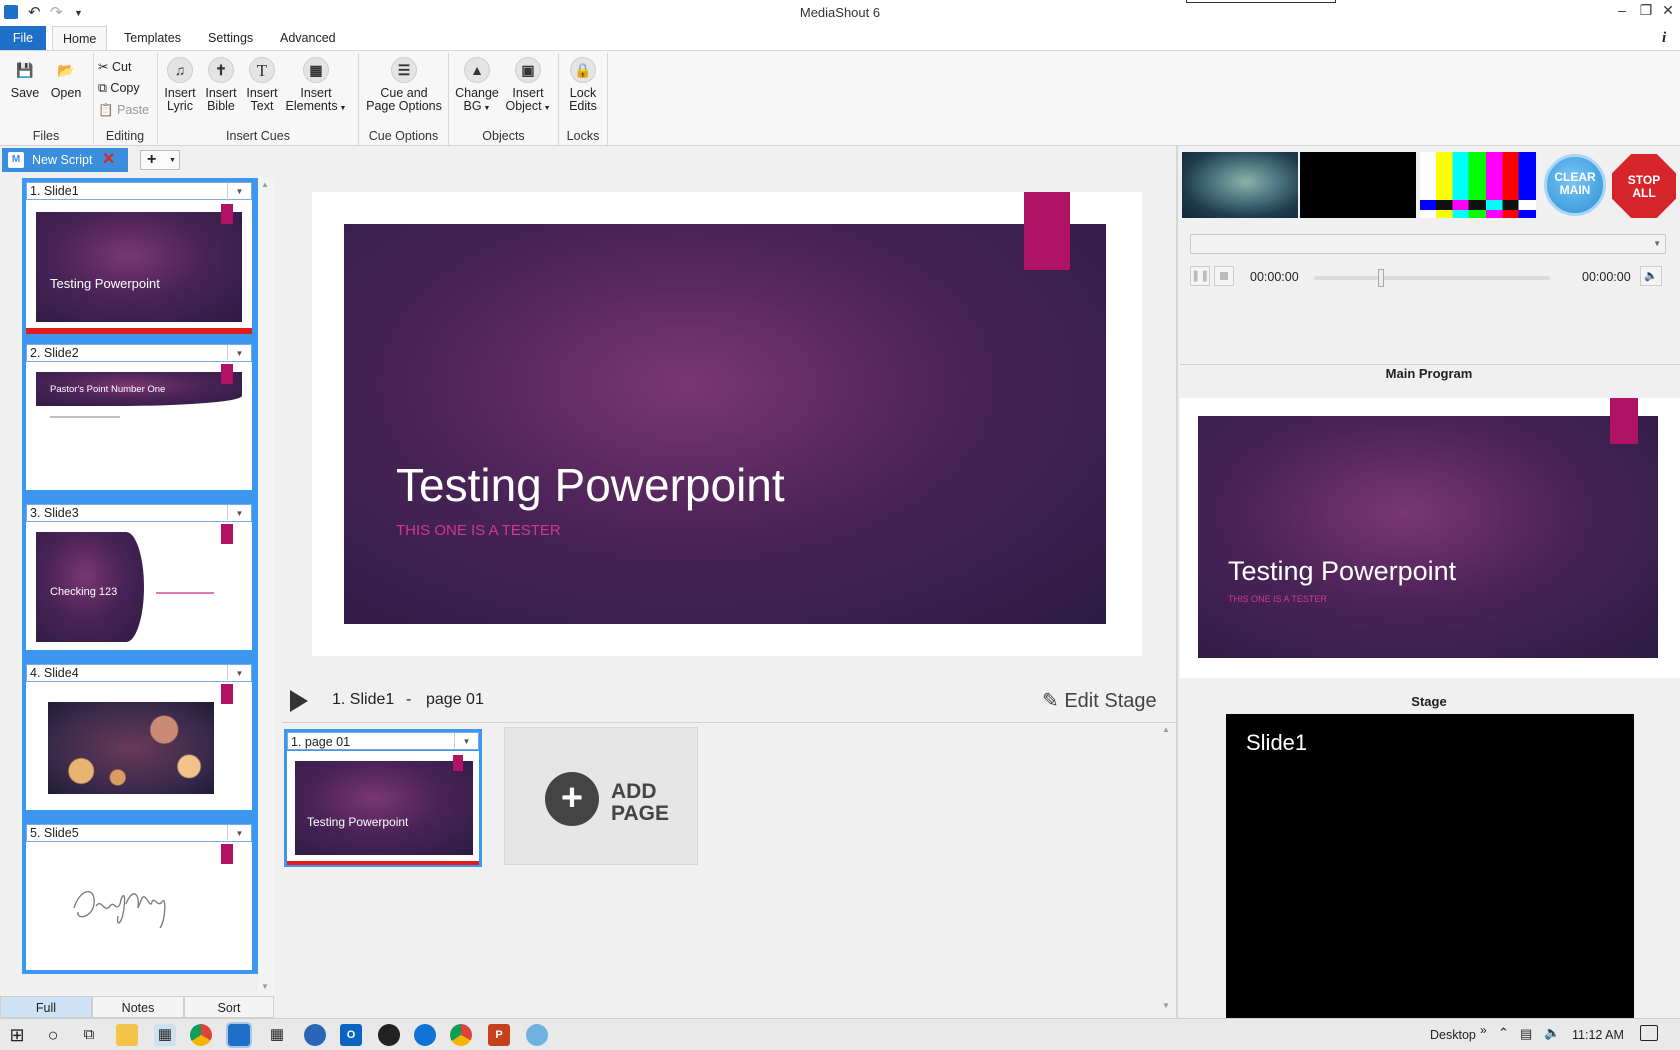  I want to click on tab-settings: Settings, so click(230, 38).